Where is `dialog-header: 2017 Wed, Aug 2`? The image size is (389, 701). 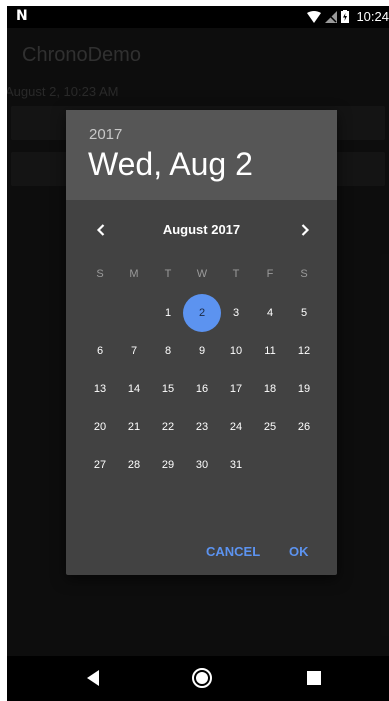 dialog-header: 2017 Wed, Aug 2 is located at coordinates (201, 155).